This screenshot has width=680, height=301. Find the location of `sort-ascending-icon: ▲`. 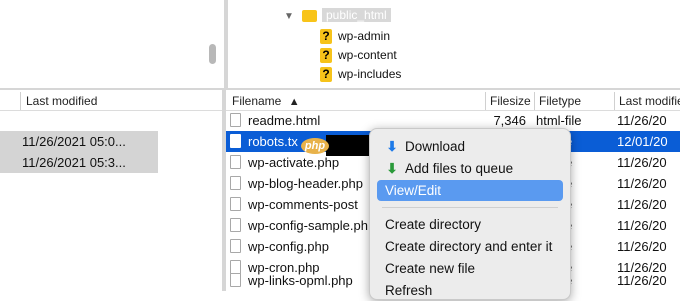

sort-ascending-icon: ▲ is located at coordinates (294, 102).